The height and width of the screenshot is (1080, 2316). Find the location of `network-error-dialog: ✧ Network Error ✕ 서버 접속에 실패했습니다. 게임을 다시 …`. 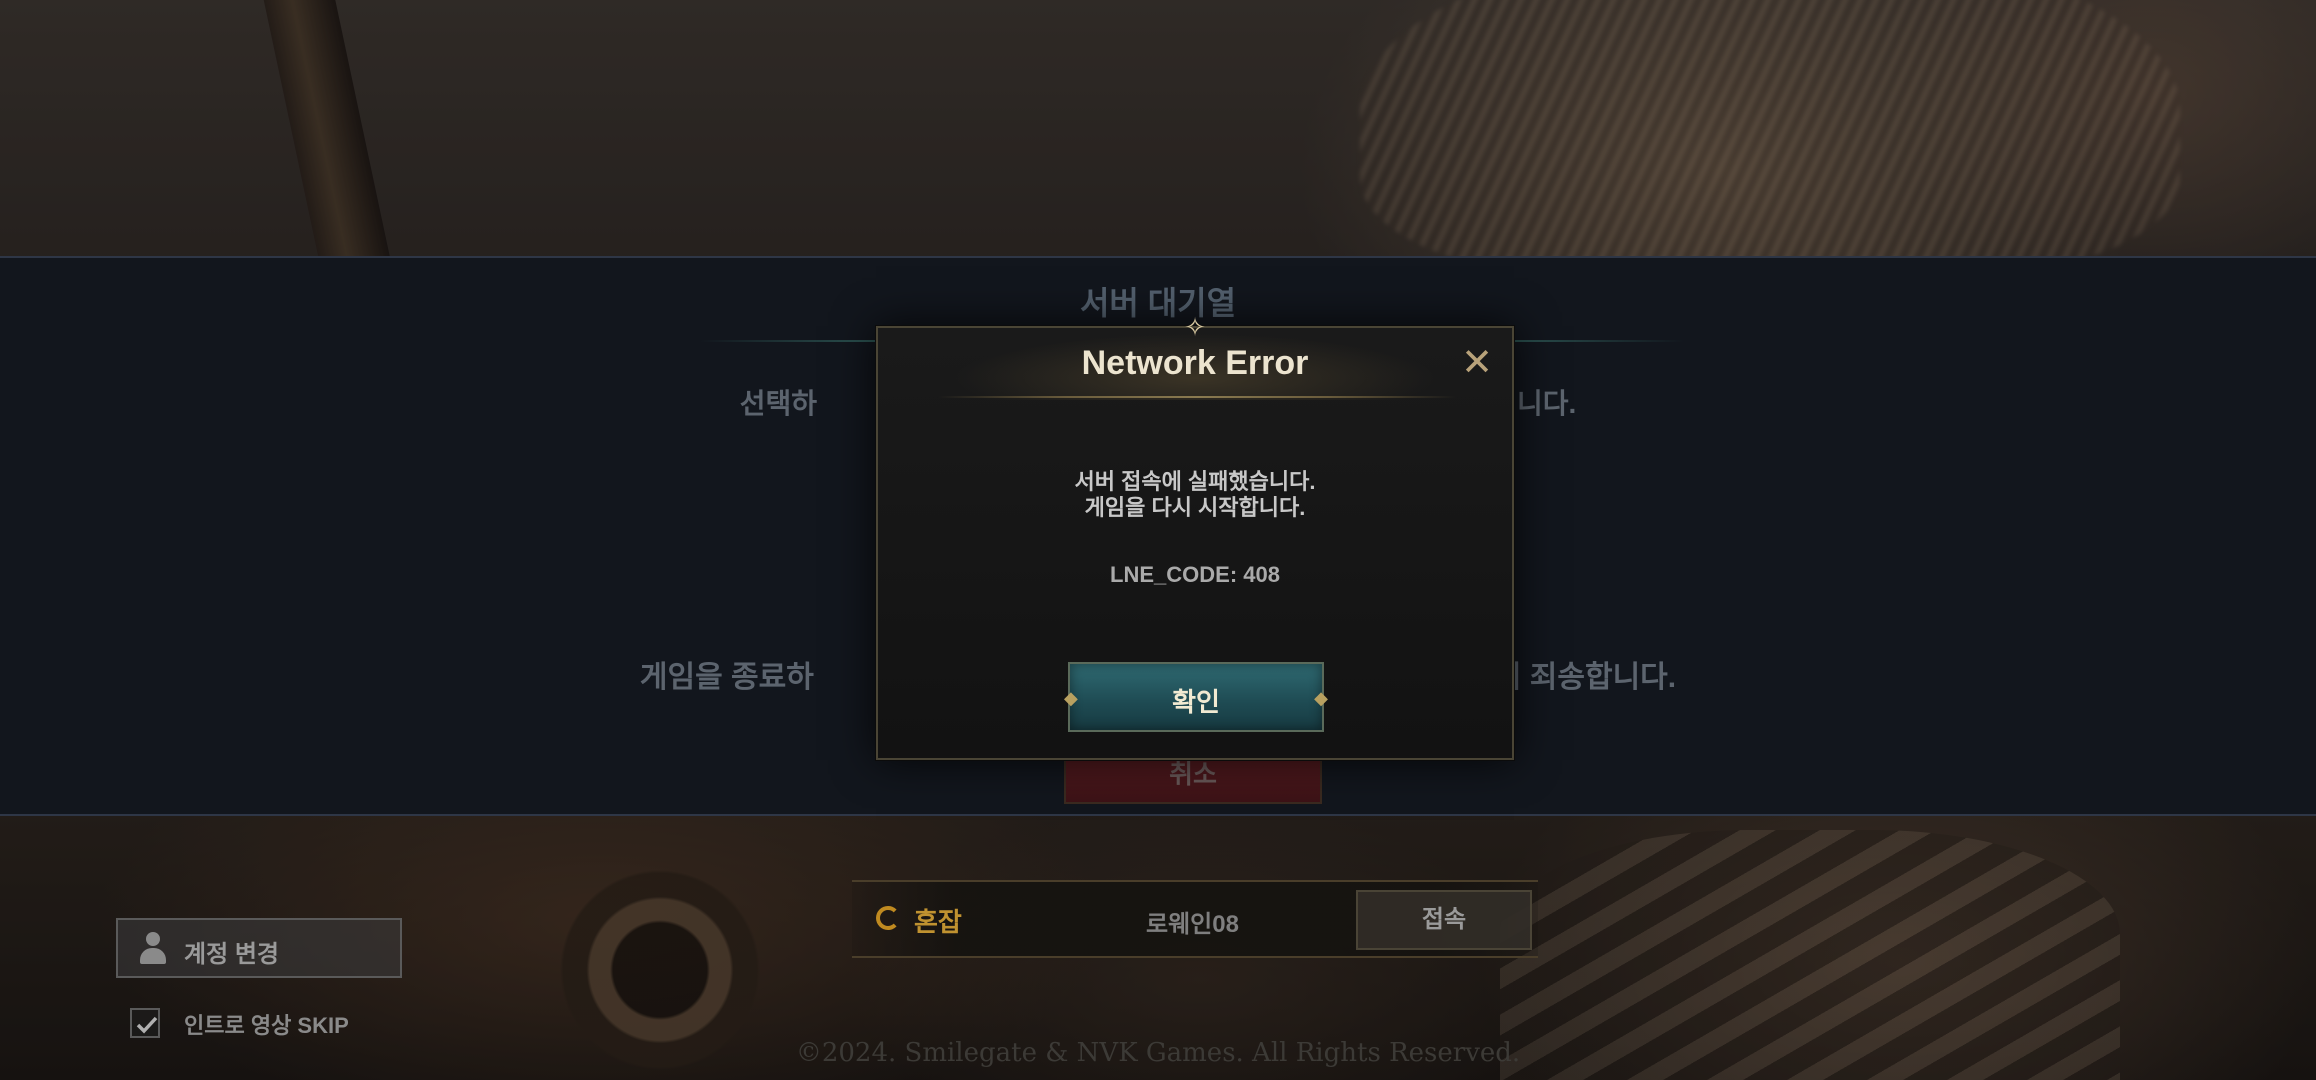

network-error-dialog: ✧ Network Error ✕ 서버 접속에 실패했습니다. 게임을 다시 … is located at coordinates (1195, 537).